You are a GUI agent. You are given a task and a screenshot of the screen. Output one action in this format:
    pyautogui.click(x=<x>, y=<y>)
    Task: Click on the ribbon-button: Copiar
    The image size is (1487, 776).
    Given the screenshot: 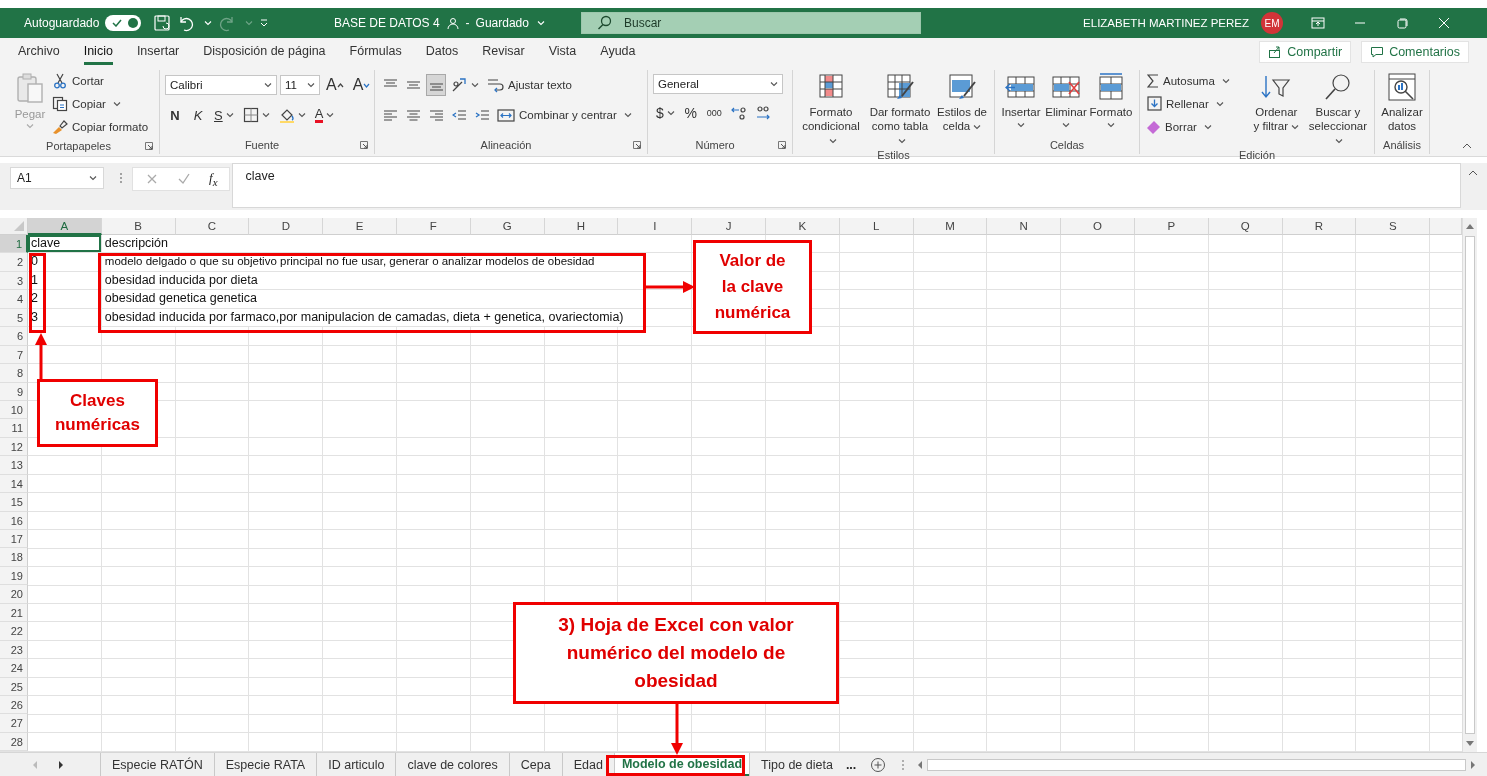 What is the action you would take?
    pyautogui.click(x=100, y=103)
    